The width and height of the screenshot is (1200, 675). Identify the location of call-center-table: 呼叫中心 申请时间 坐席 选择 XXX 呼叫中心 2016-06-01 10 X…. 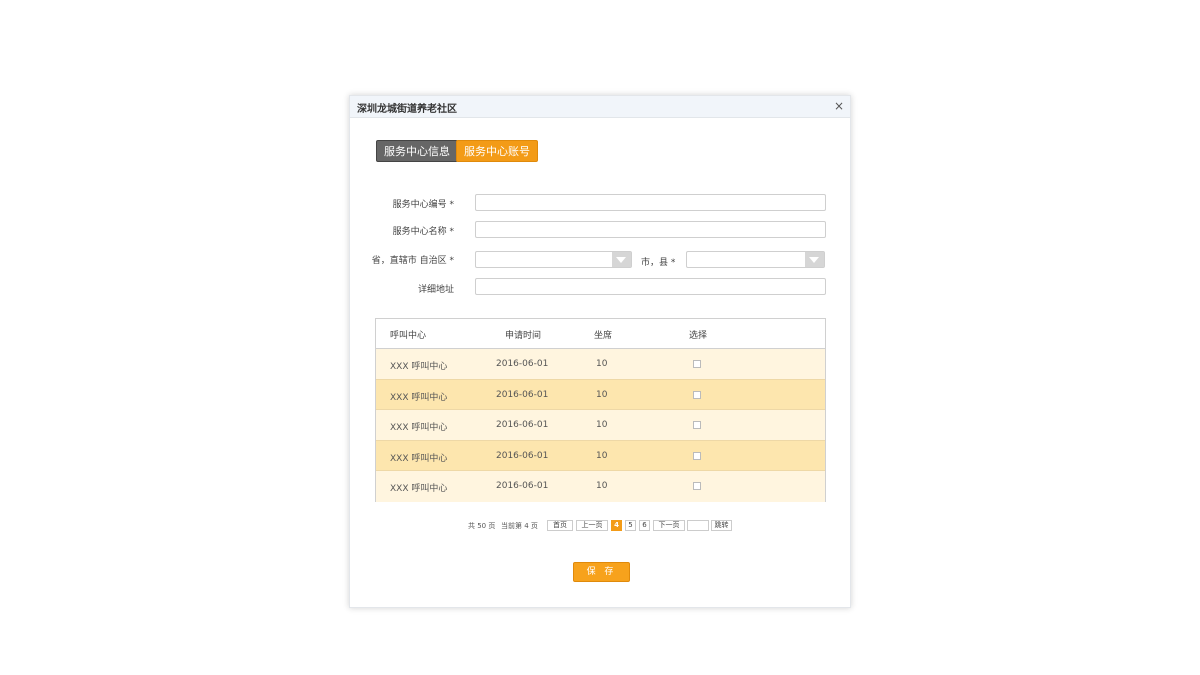
(600, 410).